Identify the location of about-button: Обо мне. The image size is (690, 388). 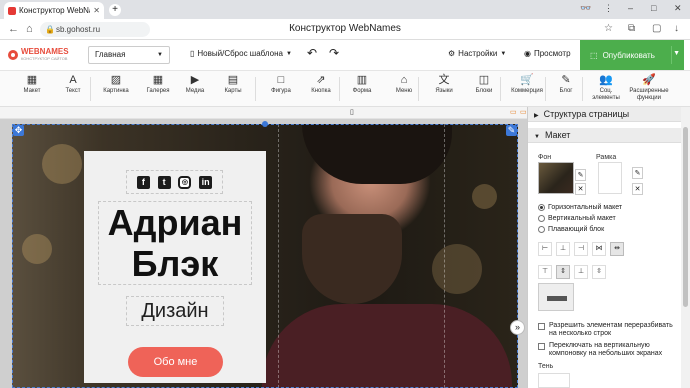
(175, 362).